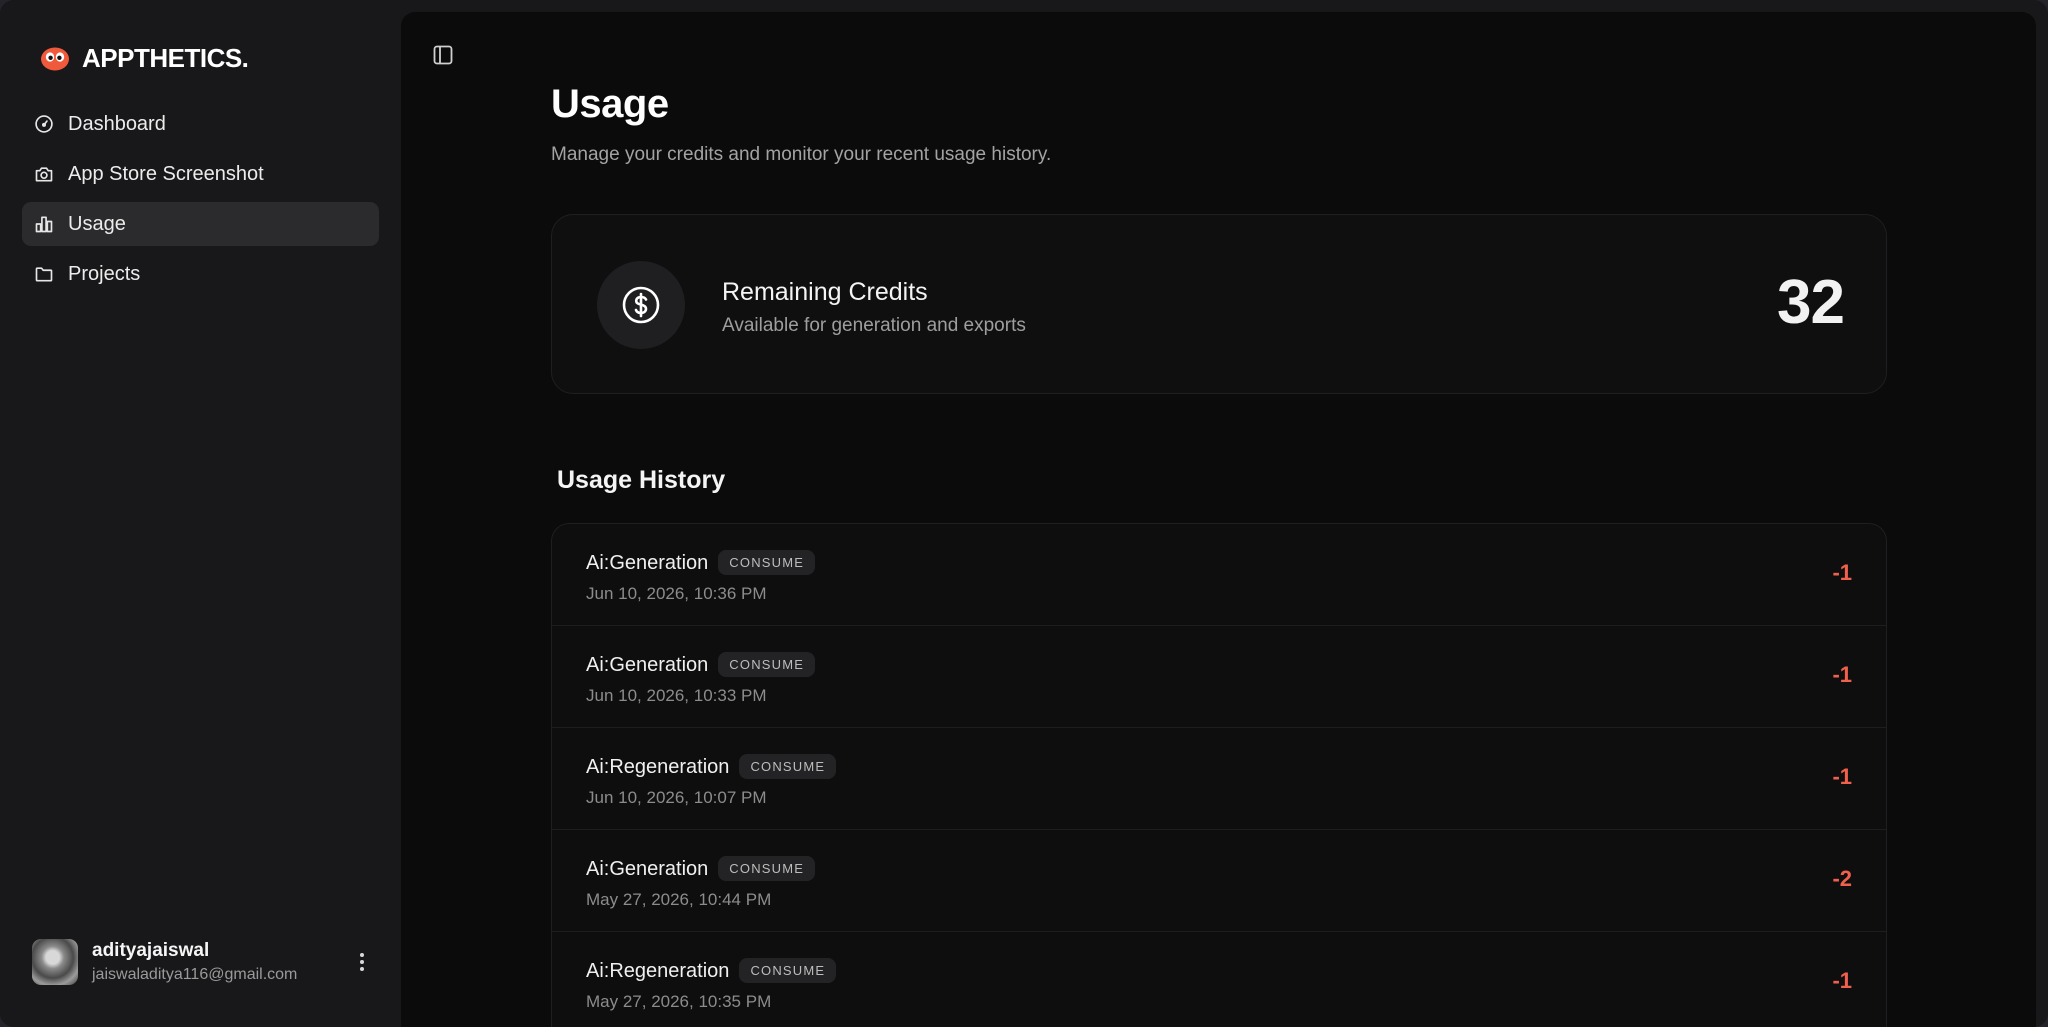  What do you see at coordinates (825, 292) in the screenshot?
I see `credits-title: Remaining Credits` at bounding box center [825, 292].